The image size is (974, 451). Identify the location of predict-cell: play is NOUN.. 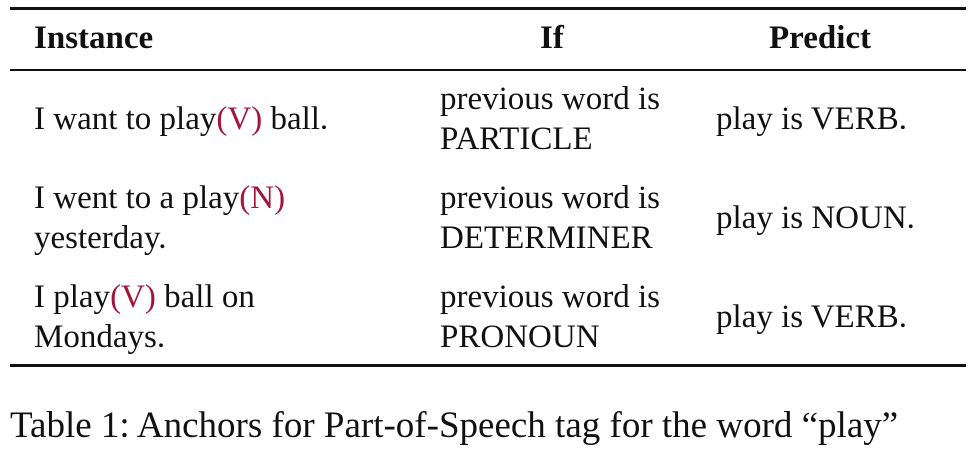
(815, 218).